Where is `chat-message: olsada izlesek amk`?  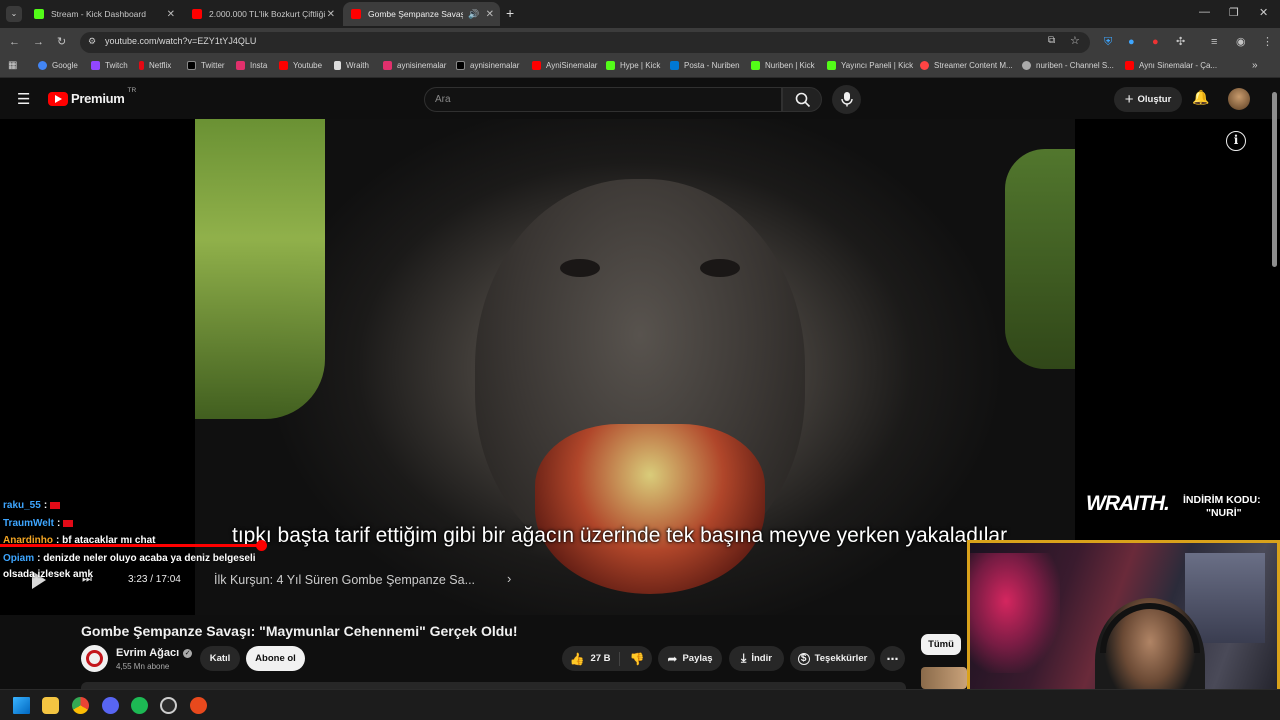
chat-message: olsada izlesek amk is located at coordinates (48, 574).